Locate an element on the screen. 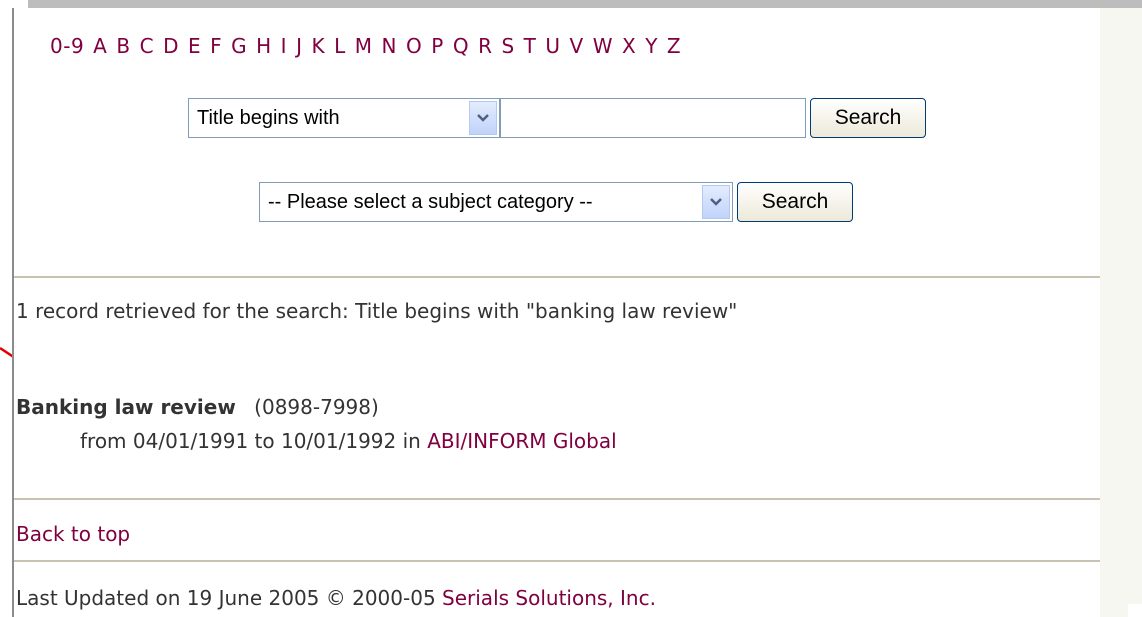 The width and height of the screenshot is (1142, 617). alphabet-link-b: B is located at coordinates (123, 46).